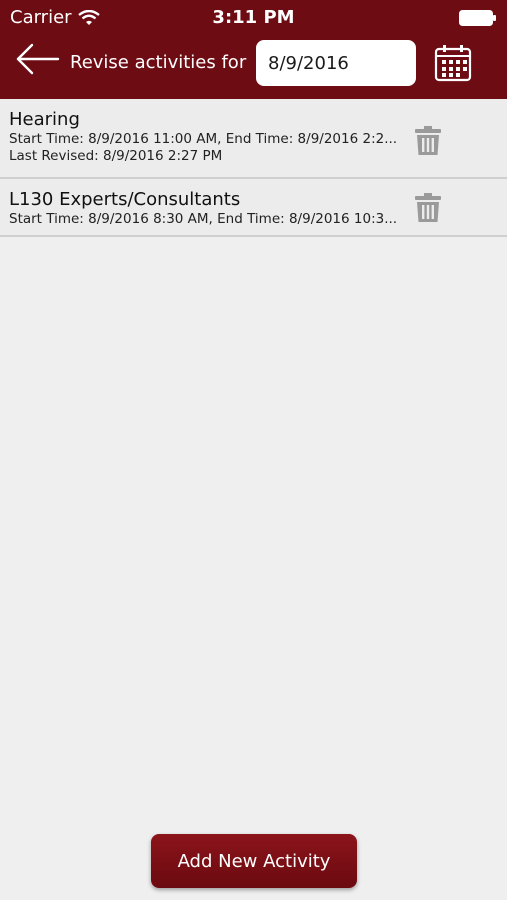 The height and width of the screenshot is (900, 507). I want to click on header-bar: Revise activities for, so click(253, 67).